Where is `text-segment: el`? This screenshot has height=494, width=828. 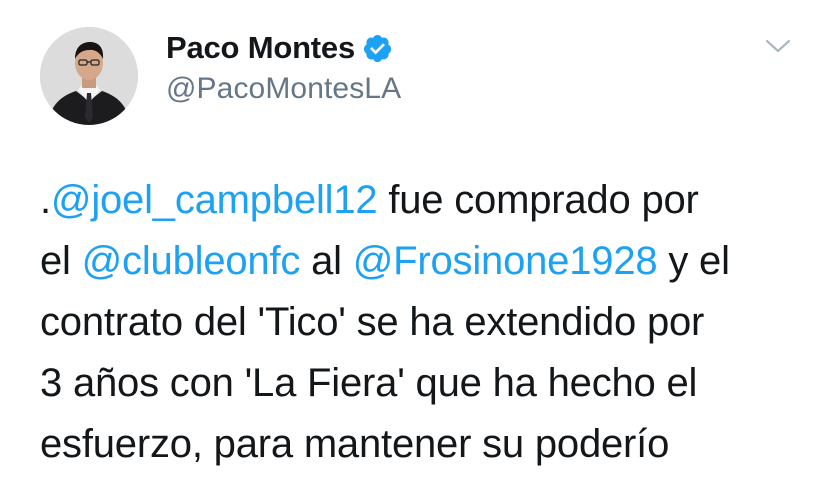 text-segment: el is located at coordinates (61, 261).